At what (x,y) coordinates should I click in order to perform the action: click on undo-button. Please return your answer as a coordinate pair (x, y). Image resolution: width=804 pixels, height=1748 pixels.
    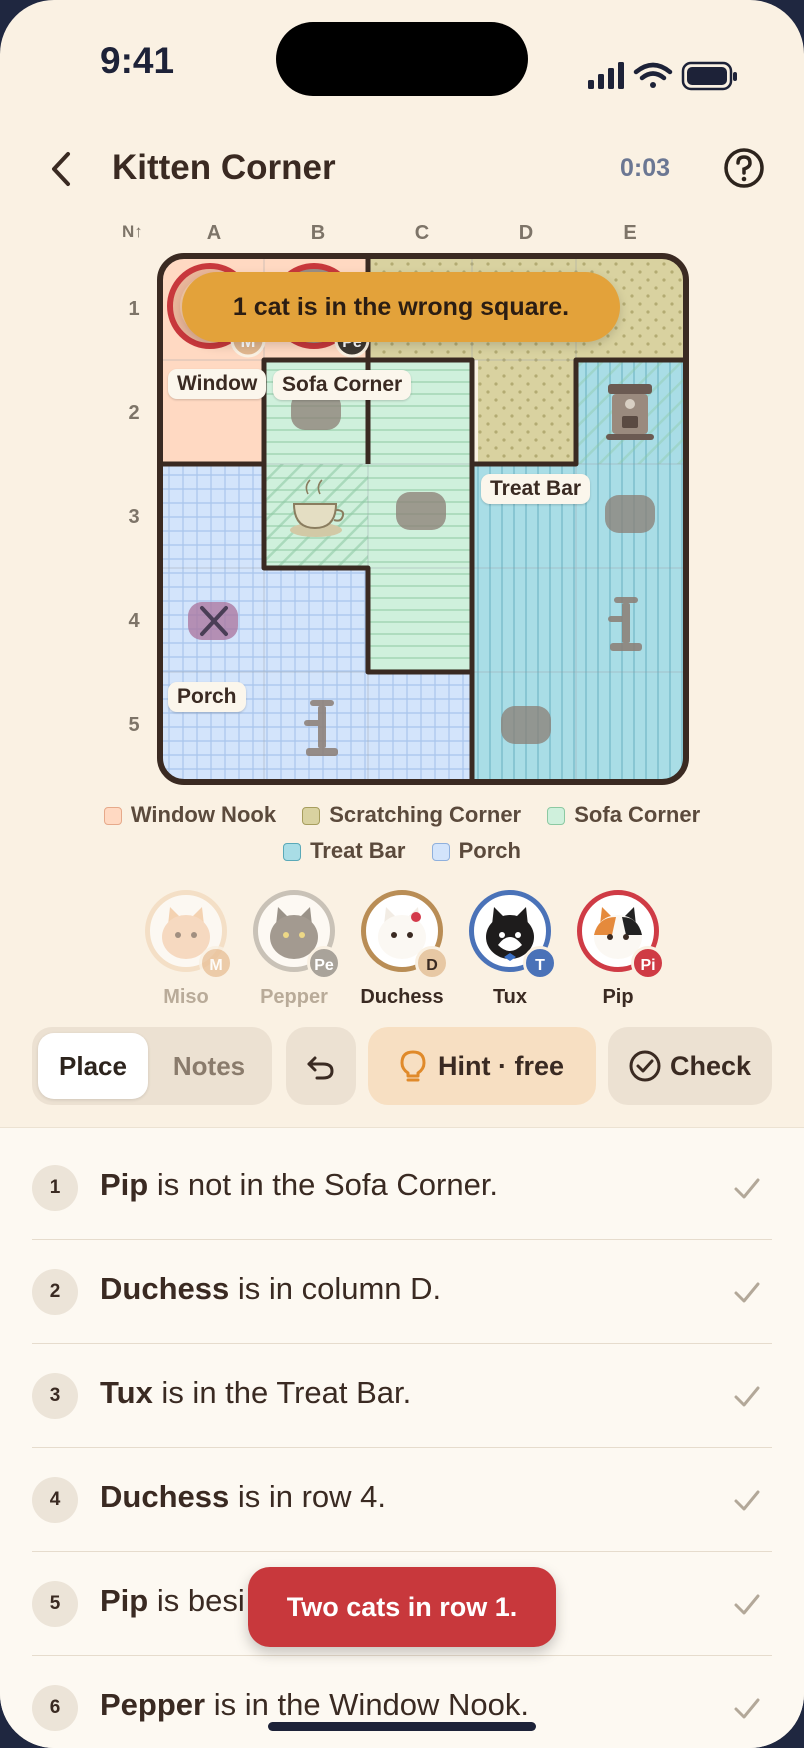
    Looking at the image, I should click on (321, 1066).